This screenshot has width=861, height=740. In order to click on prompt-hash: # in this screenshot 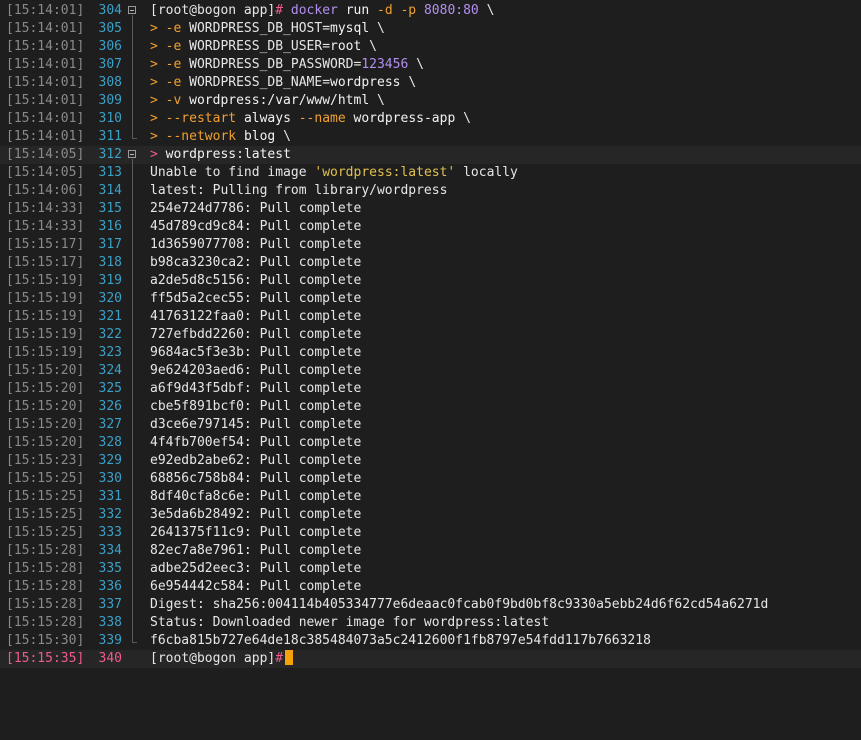, I will do `click(279, 10)`.